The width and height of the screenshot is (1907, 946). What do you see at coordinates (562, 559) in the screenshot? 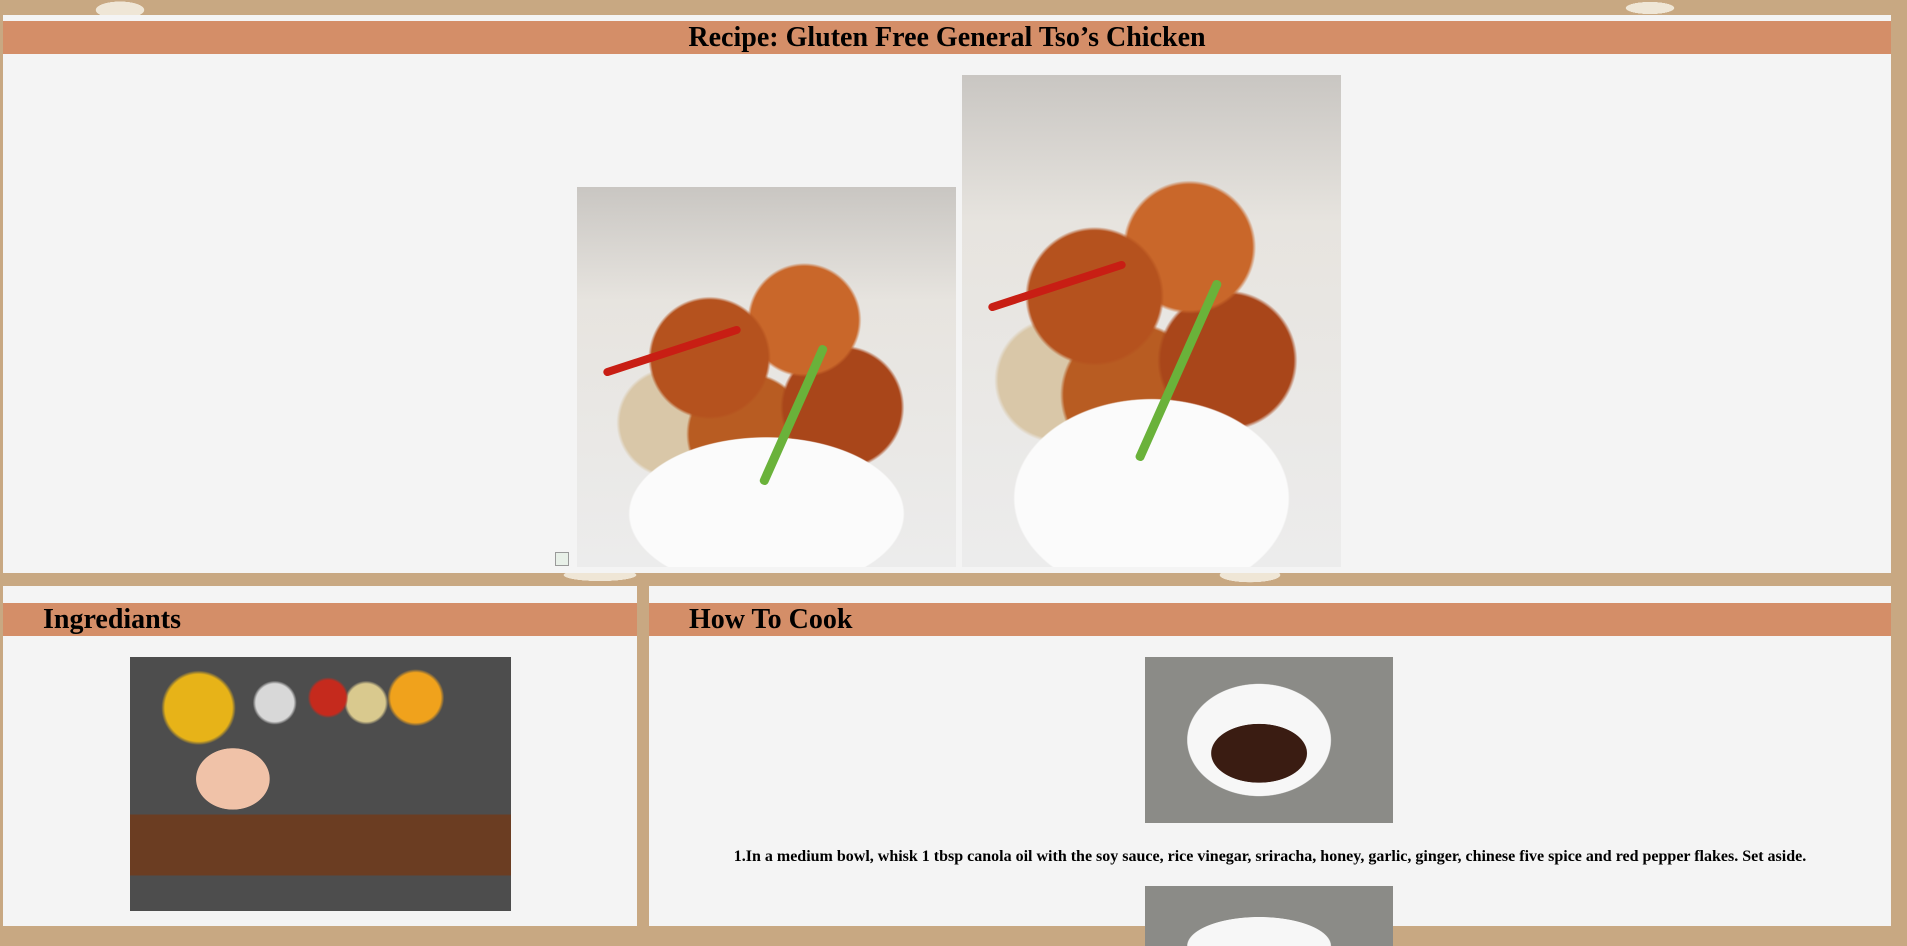
I see `broken-image-icon` at bounding box center [562, 559].